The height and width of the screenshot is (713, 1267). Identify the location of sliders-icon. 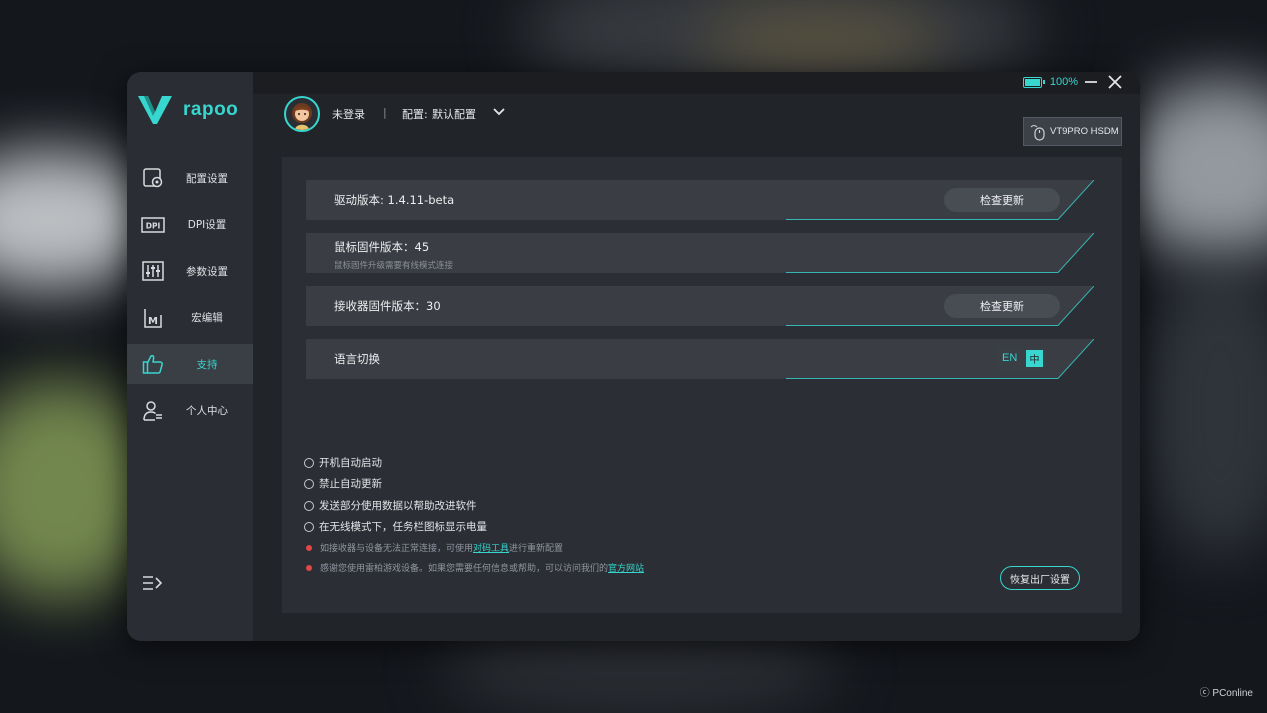
(153, 271).